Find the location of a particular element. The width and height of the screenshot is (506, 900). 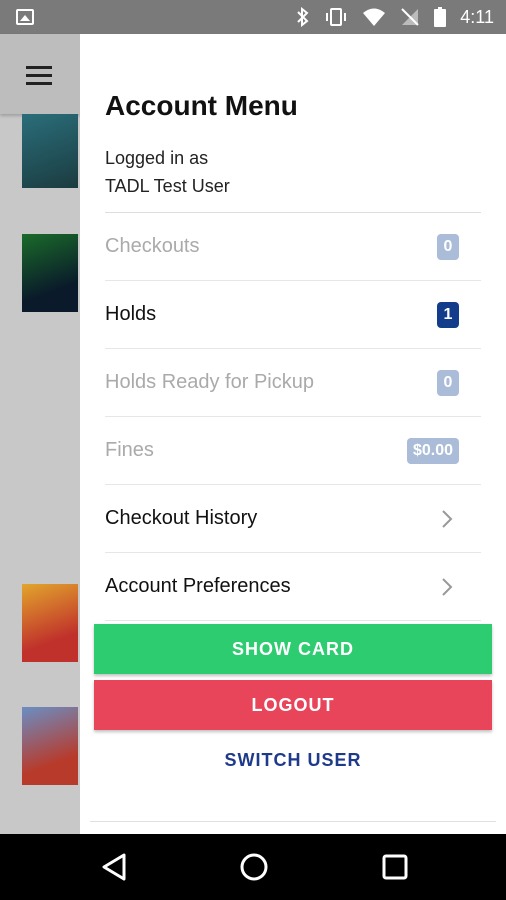

divider is located at coordinates (293, 821).